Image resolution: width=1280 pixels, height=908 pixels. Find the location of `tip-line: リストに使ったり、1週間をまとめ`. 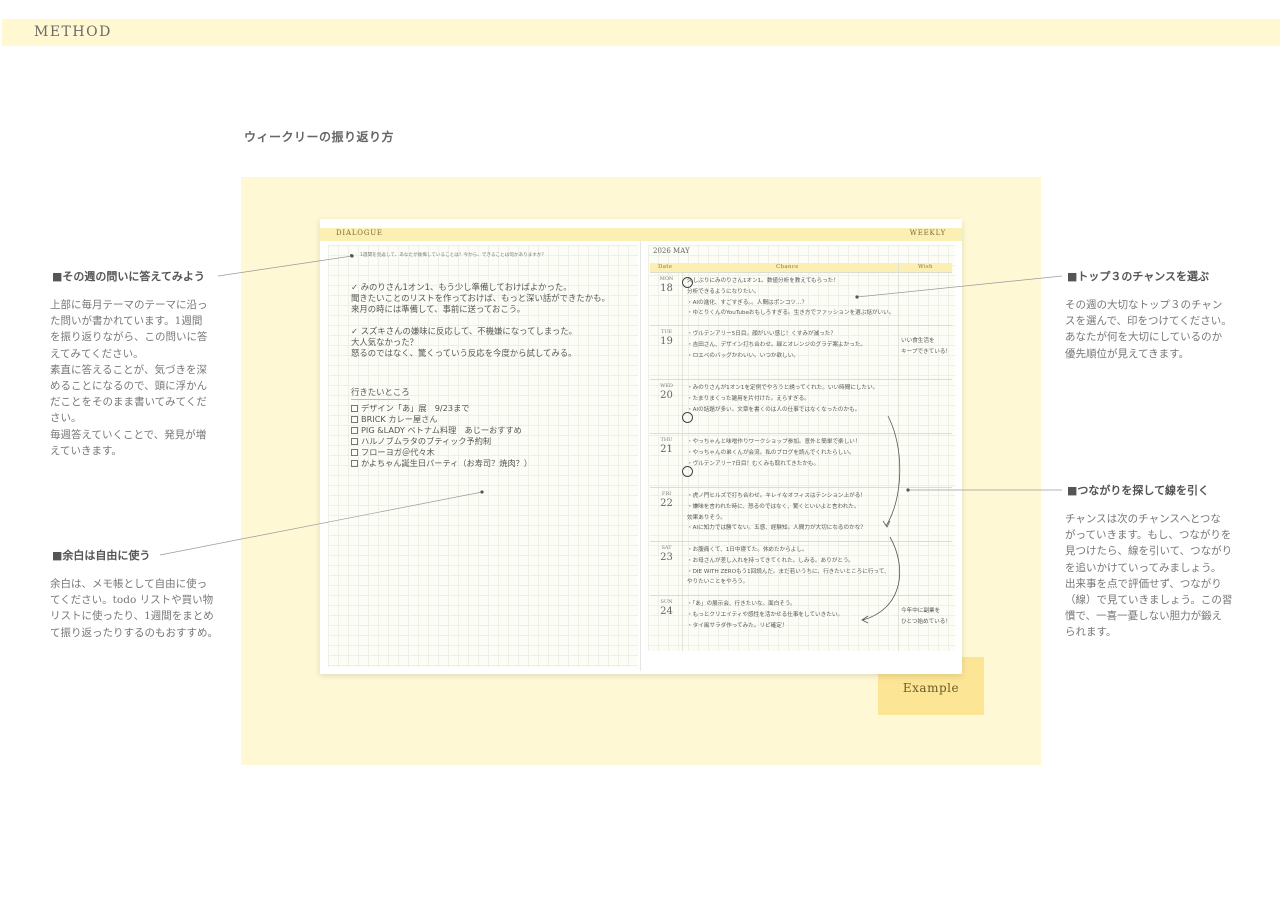

tip-line: リストに使ったり、1週間をまとめ is located at coordinates (132, 616).